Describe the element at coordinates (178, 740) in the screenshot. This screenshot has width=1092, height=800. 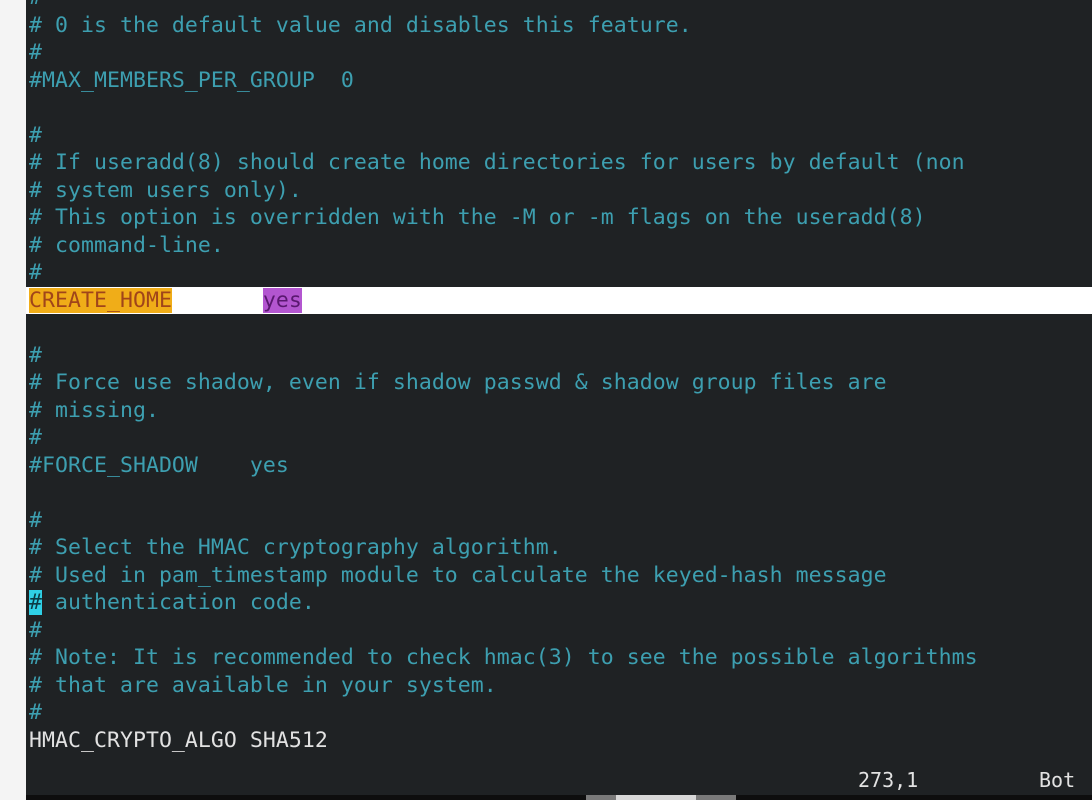
I see `buffer-line: HMAC_CRYPTO_ALGO SHA512` at that location.